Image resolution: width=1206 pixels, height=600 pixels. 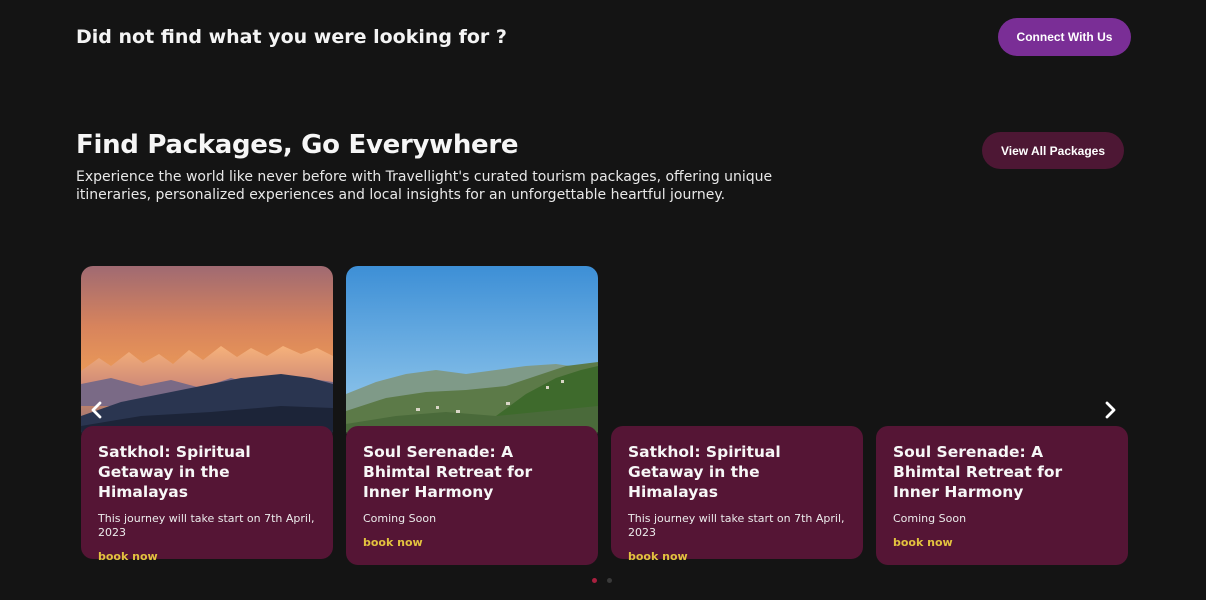 What do you see at coordinates (472, 353) in the screenshot?
I see `package-image-bhimtal` at bounding box center [472, 353].